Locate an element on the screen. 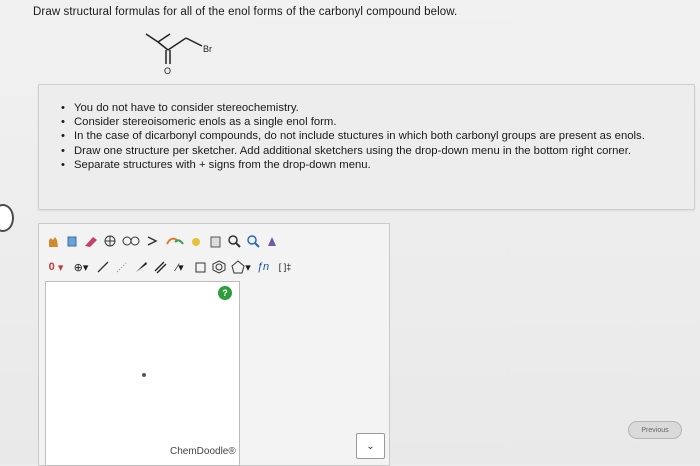 Image resolution: width=700 pixels, height=466 pixels. benzene-icon is located at coordinates (219, 267).